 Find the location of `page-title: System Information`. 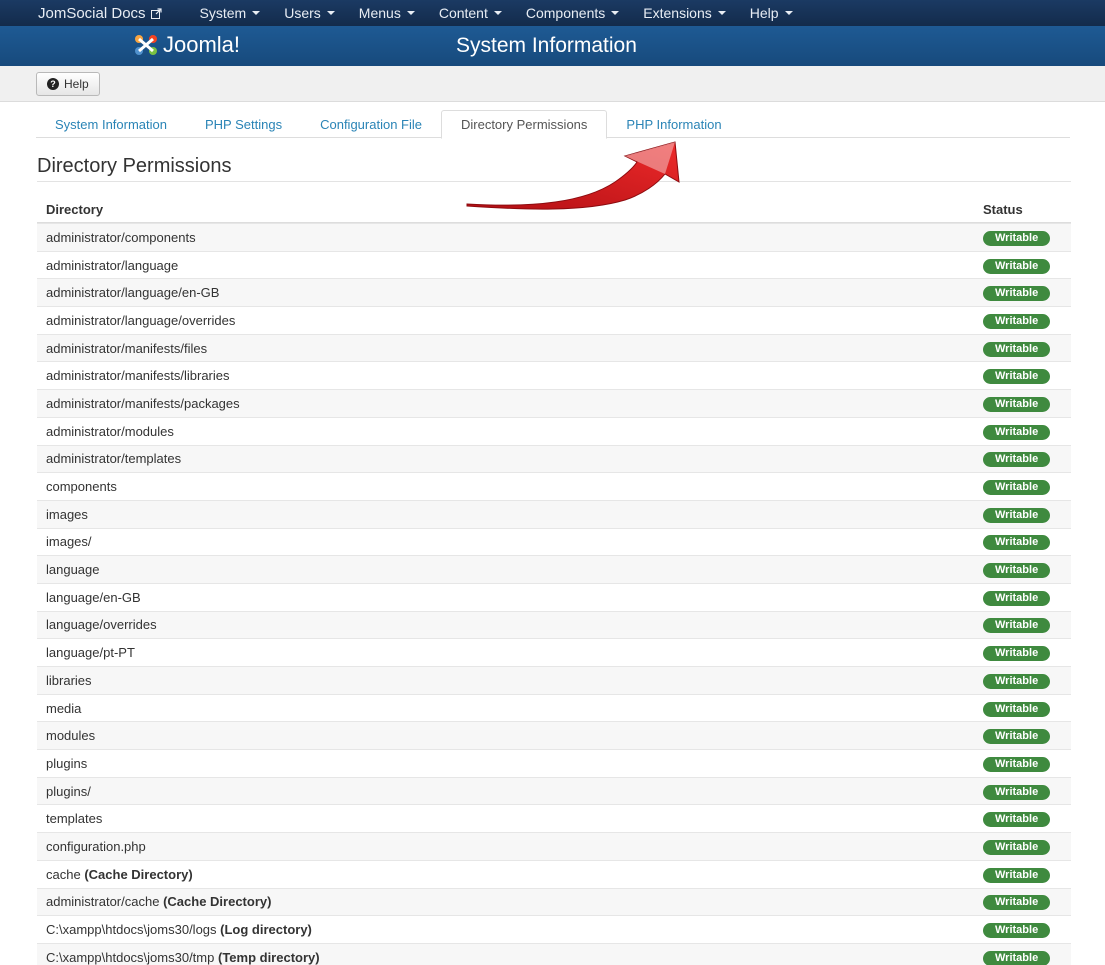

page-title: System Information is located at coordinates (546, 45).